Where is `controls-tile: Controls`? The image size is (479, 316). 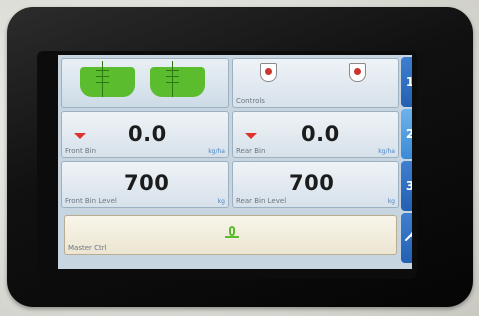 controls-tile: Controls is located at coordinates (315, 83).